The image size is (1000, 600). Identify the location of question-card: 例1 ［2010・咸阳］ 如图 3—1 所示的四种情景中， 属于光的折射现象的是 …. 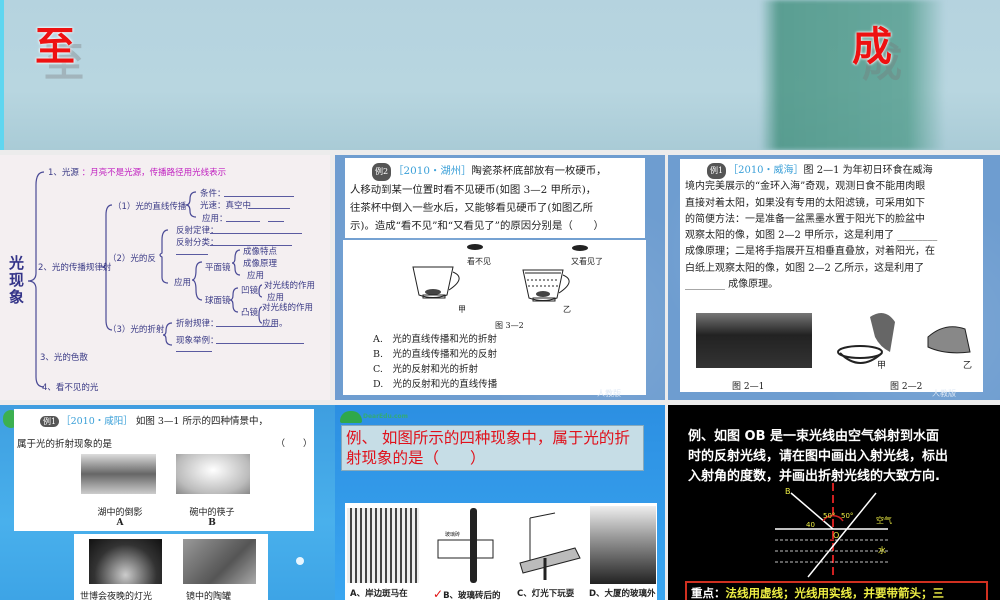
(164, 470).